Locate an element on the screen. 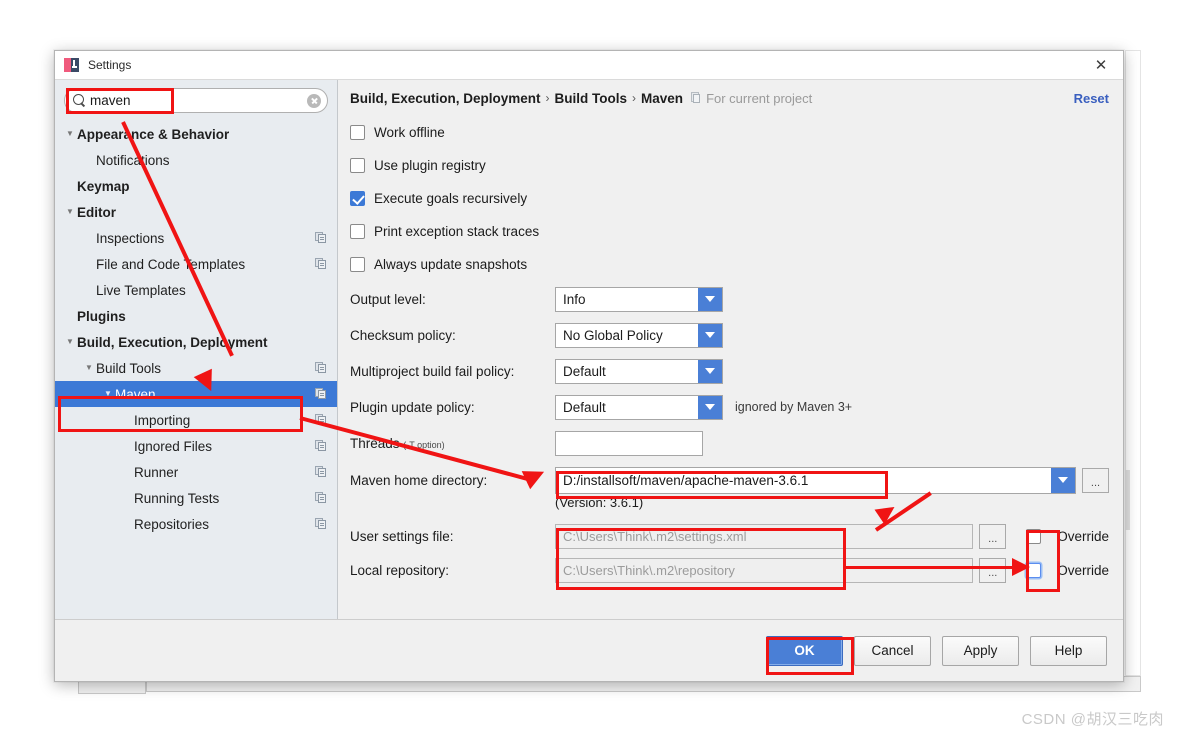 Image resolution: width=1180 pixels, height=741 pixels. apply-button: Apply is located at coordinates (980, 650).